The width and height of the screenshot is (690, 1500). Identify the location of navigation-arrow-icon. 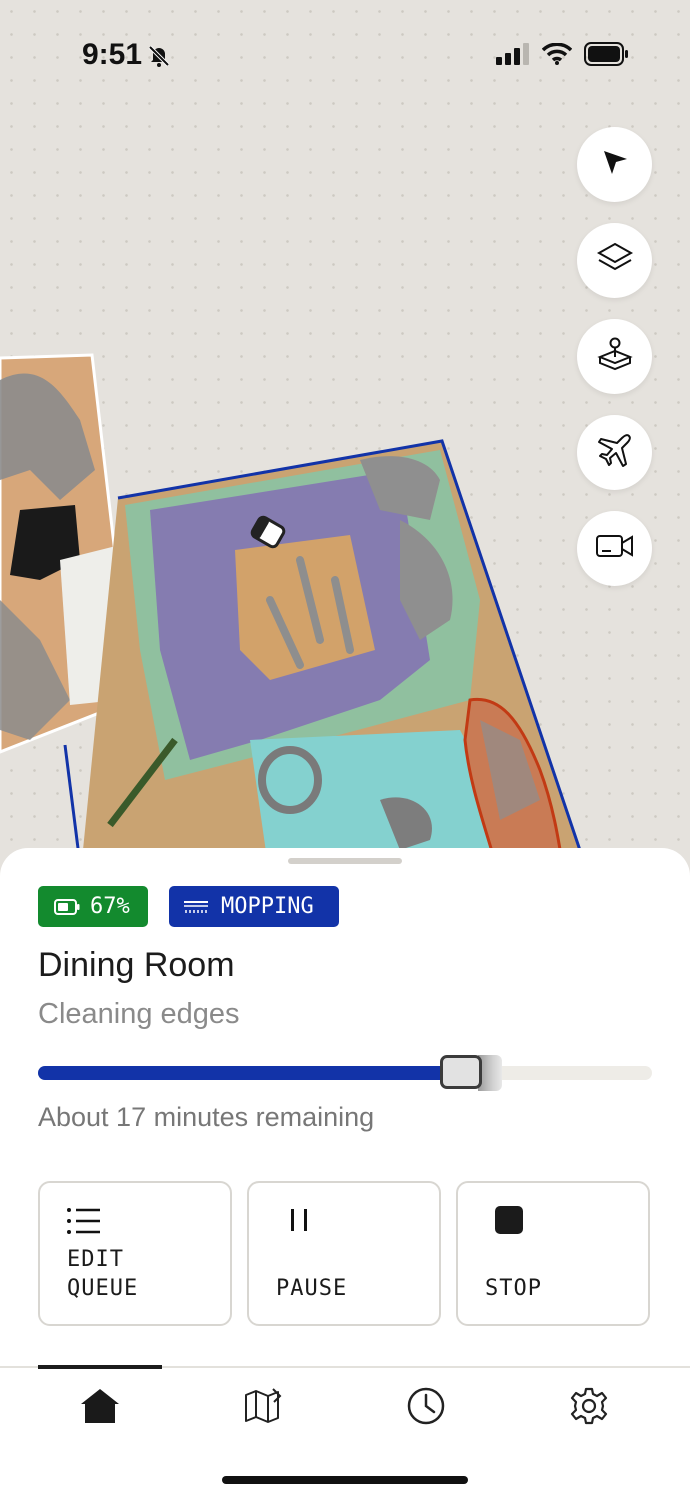
(615, 164).